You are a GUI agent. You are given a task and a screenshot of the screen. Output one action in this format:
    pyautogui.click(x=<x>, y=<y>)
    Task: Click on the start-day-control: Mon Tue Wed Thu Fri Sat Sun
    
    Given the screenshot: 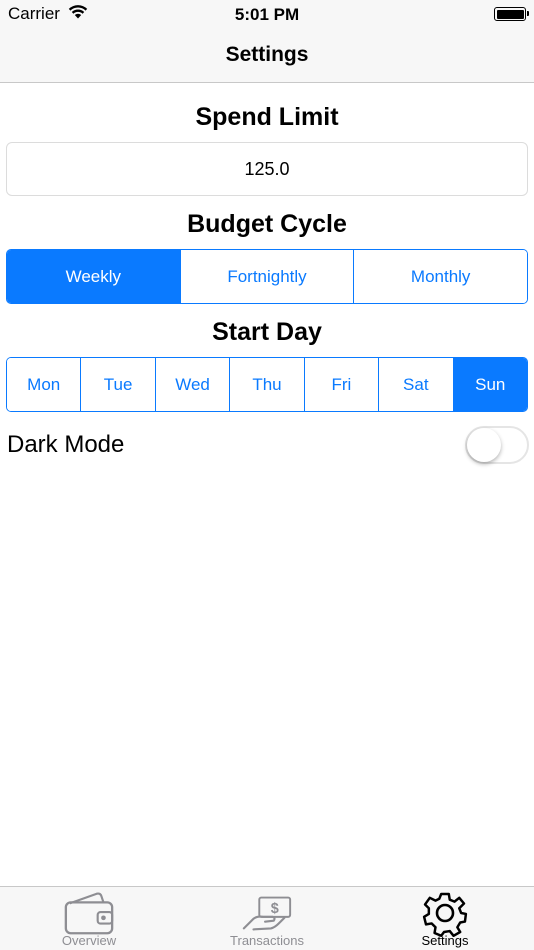 What is the action you would take?
    pyautogui.click(x=267, y=384)
    